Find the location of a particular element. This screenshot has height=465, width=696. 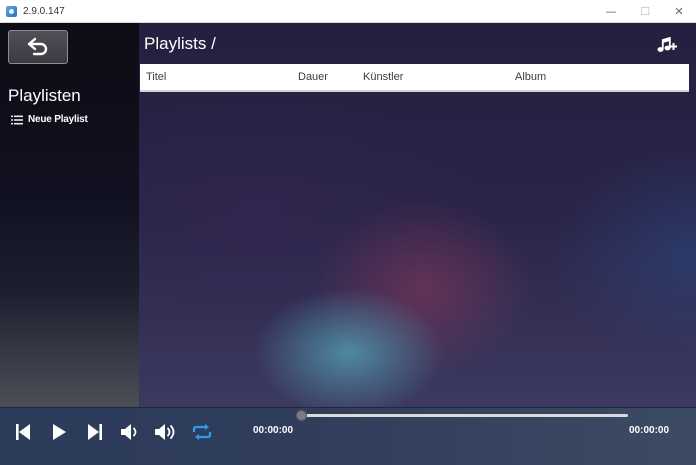

seek-handle is located at coordinates (301, 415).